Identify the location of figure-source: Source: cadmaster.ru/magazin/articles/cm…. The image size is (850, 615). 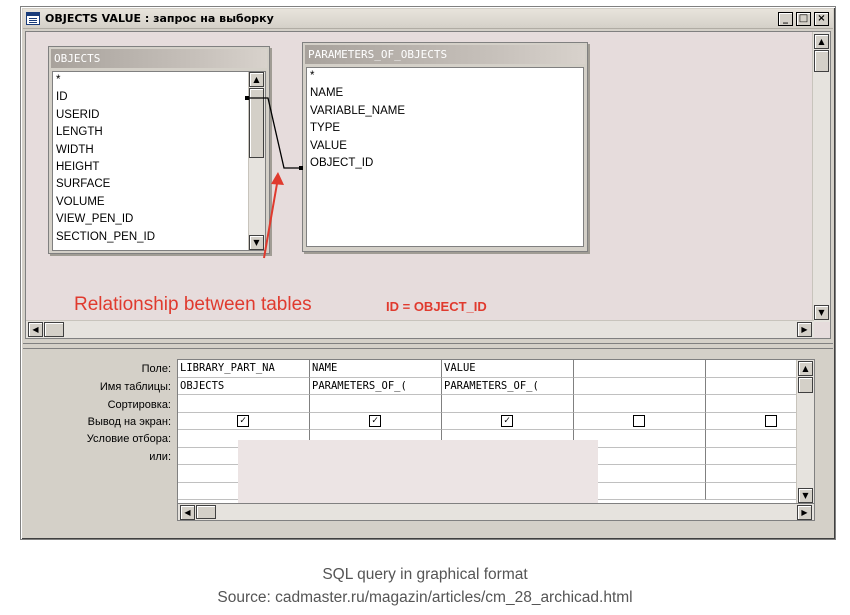
(425, 597).